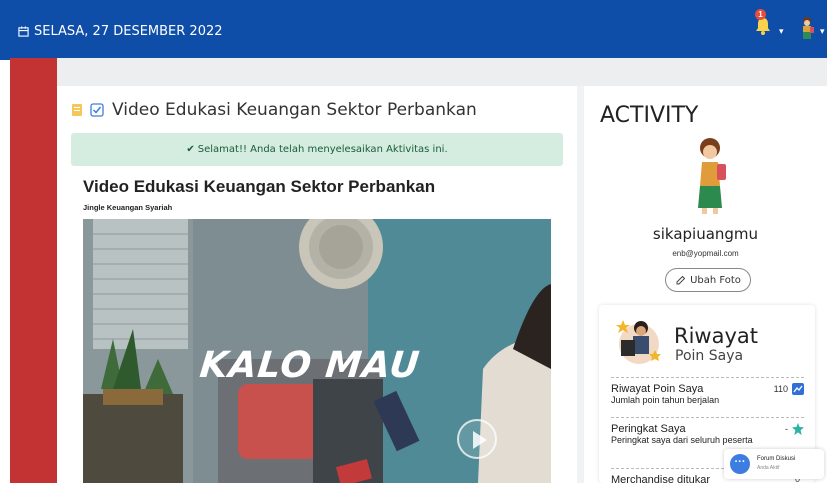  Describe the element at coordinates (413, 30) in the screenshot. I see `top-bar: SELASA, 27 DESEMBER 2022` at that location.